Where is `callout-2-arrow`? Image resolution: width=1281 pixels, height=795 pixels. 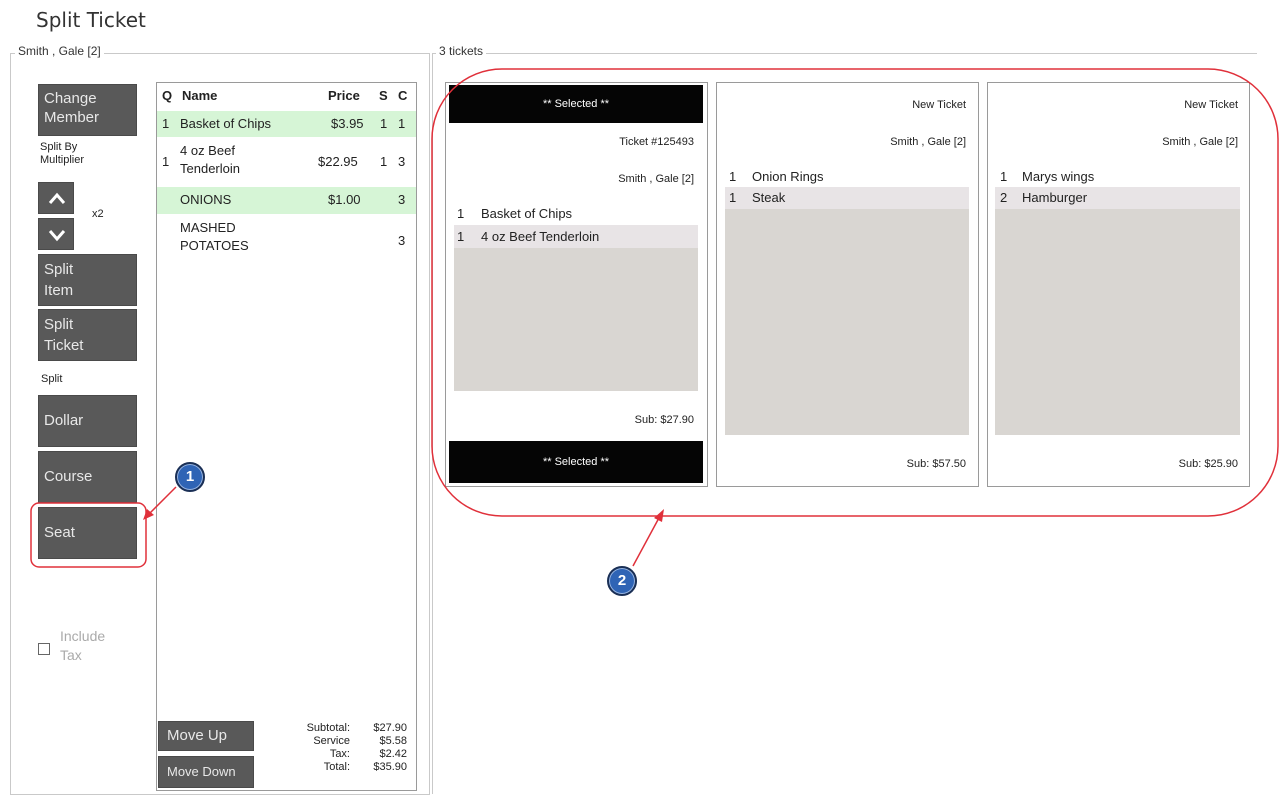 callout-2-arrow is located at coordinates (646, 541).